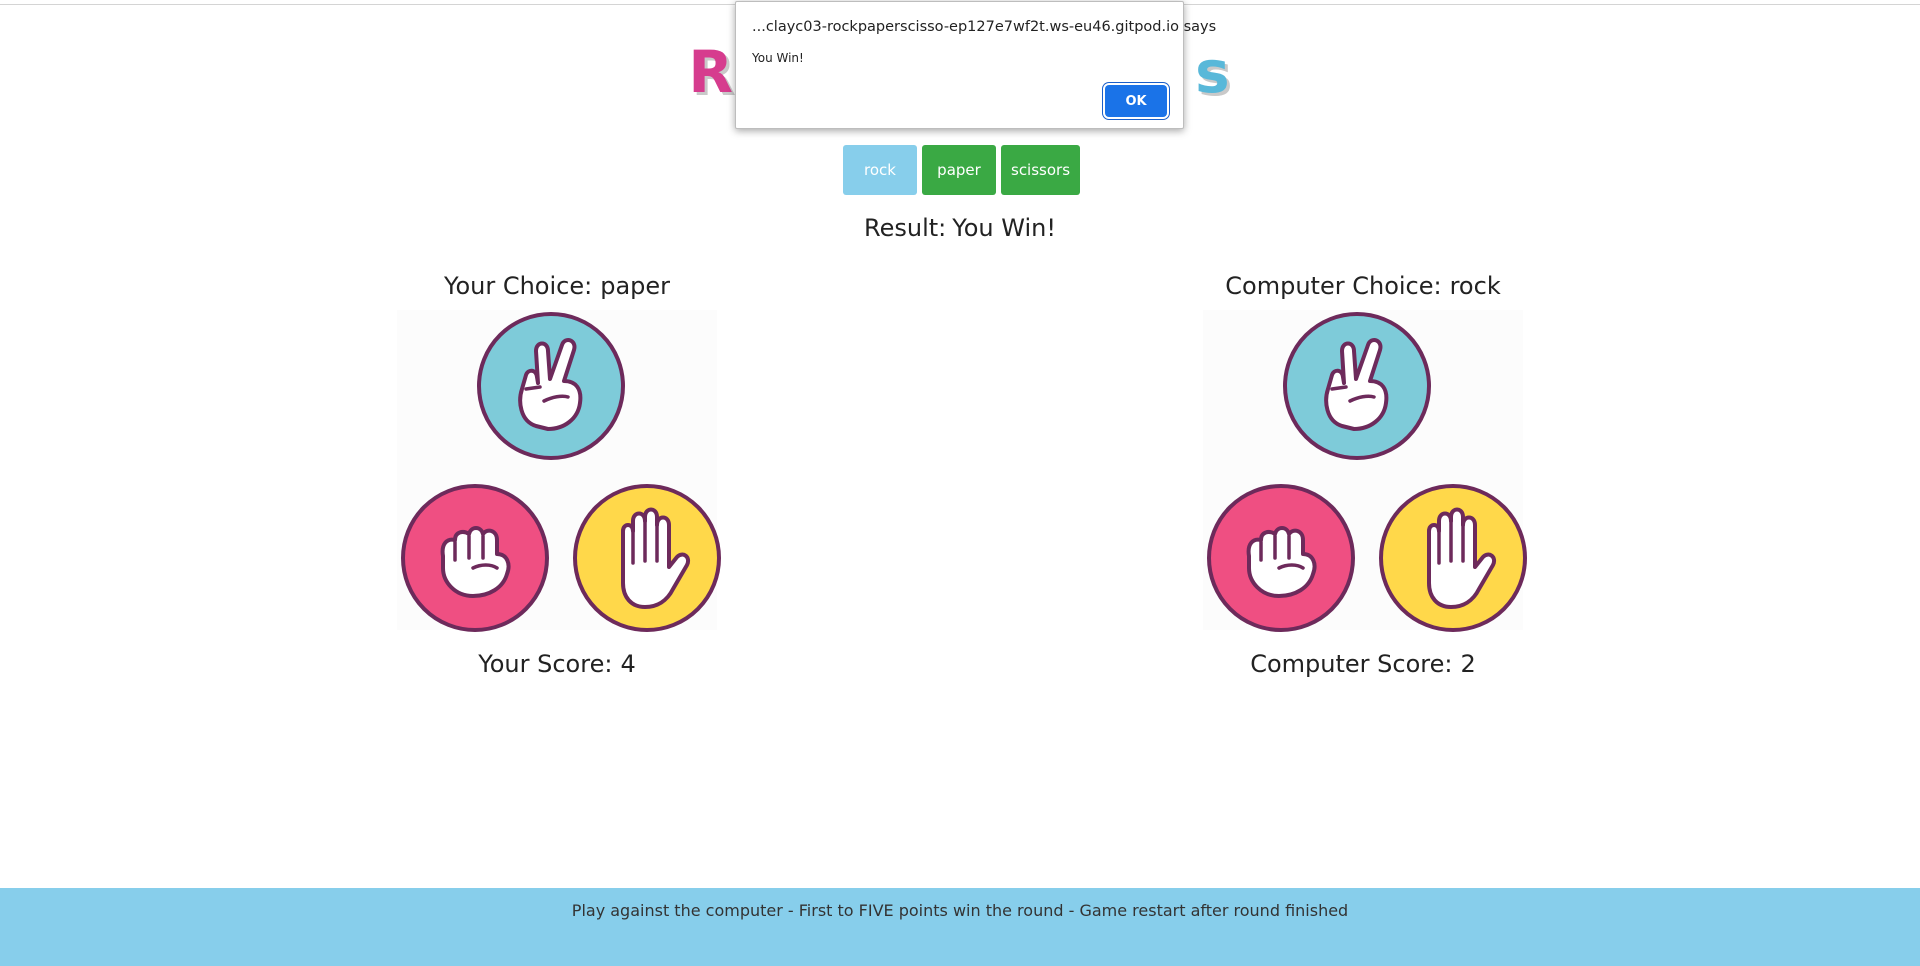 This screenshot has width=1920, height=966. I want to click on computer-panel: Computer Choice: rock Computer Score: 2, so click(1363, 474).